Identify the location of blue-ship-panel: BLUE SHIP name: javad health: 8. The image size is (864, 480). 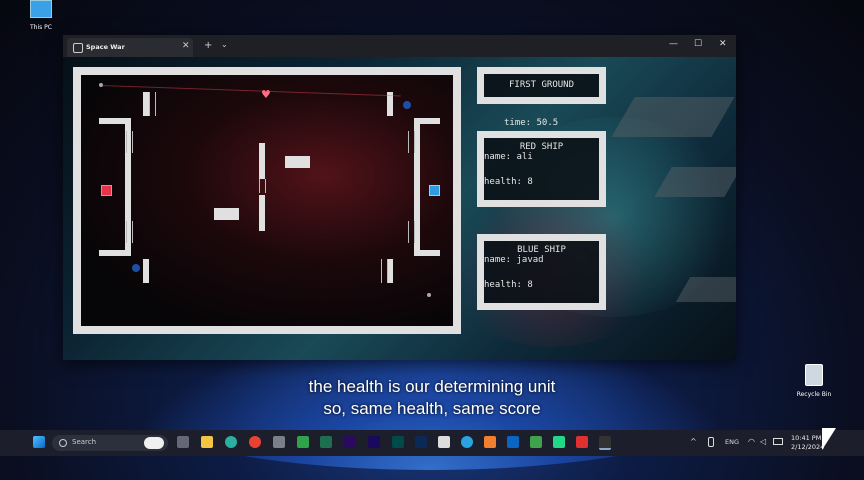
(541, 272).